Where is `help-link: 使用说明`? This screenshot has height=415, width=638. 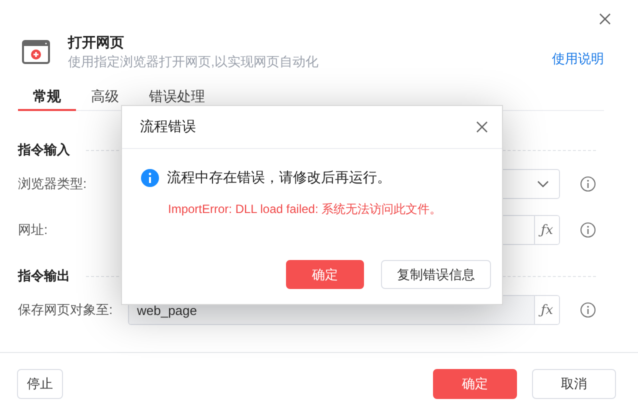 help-link: 使用说明 is located at coordinates (578, 59).